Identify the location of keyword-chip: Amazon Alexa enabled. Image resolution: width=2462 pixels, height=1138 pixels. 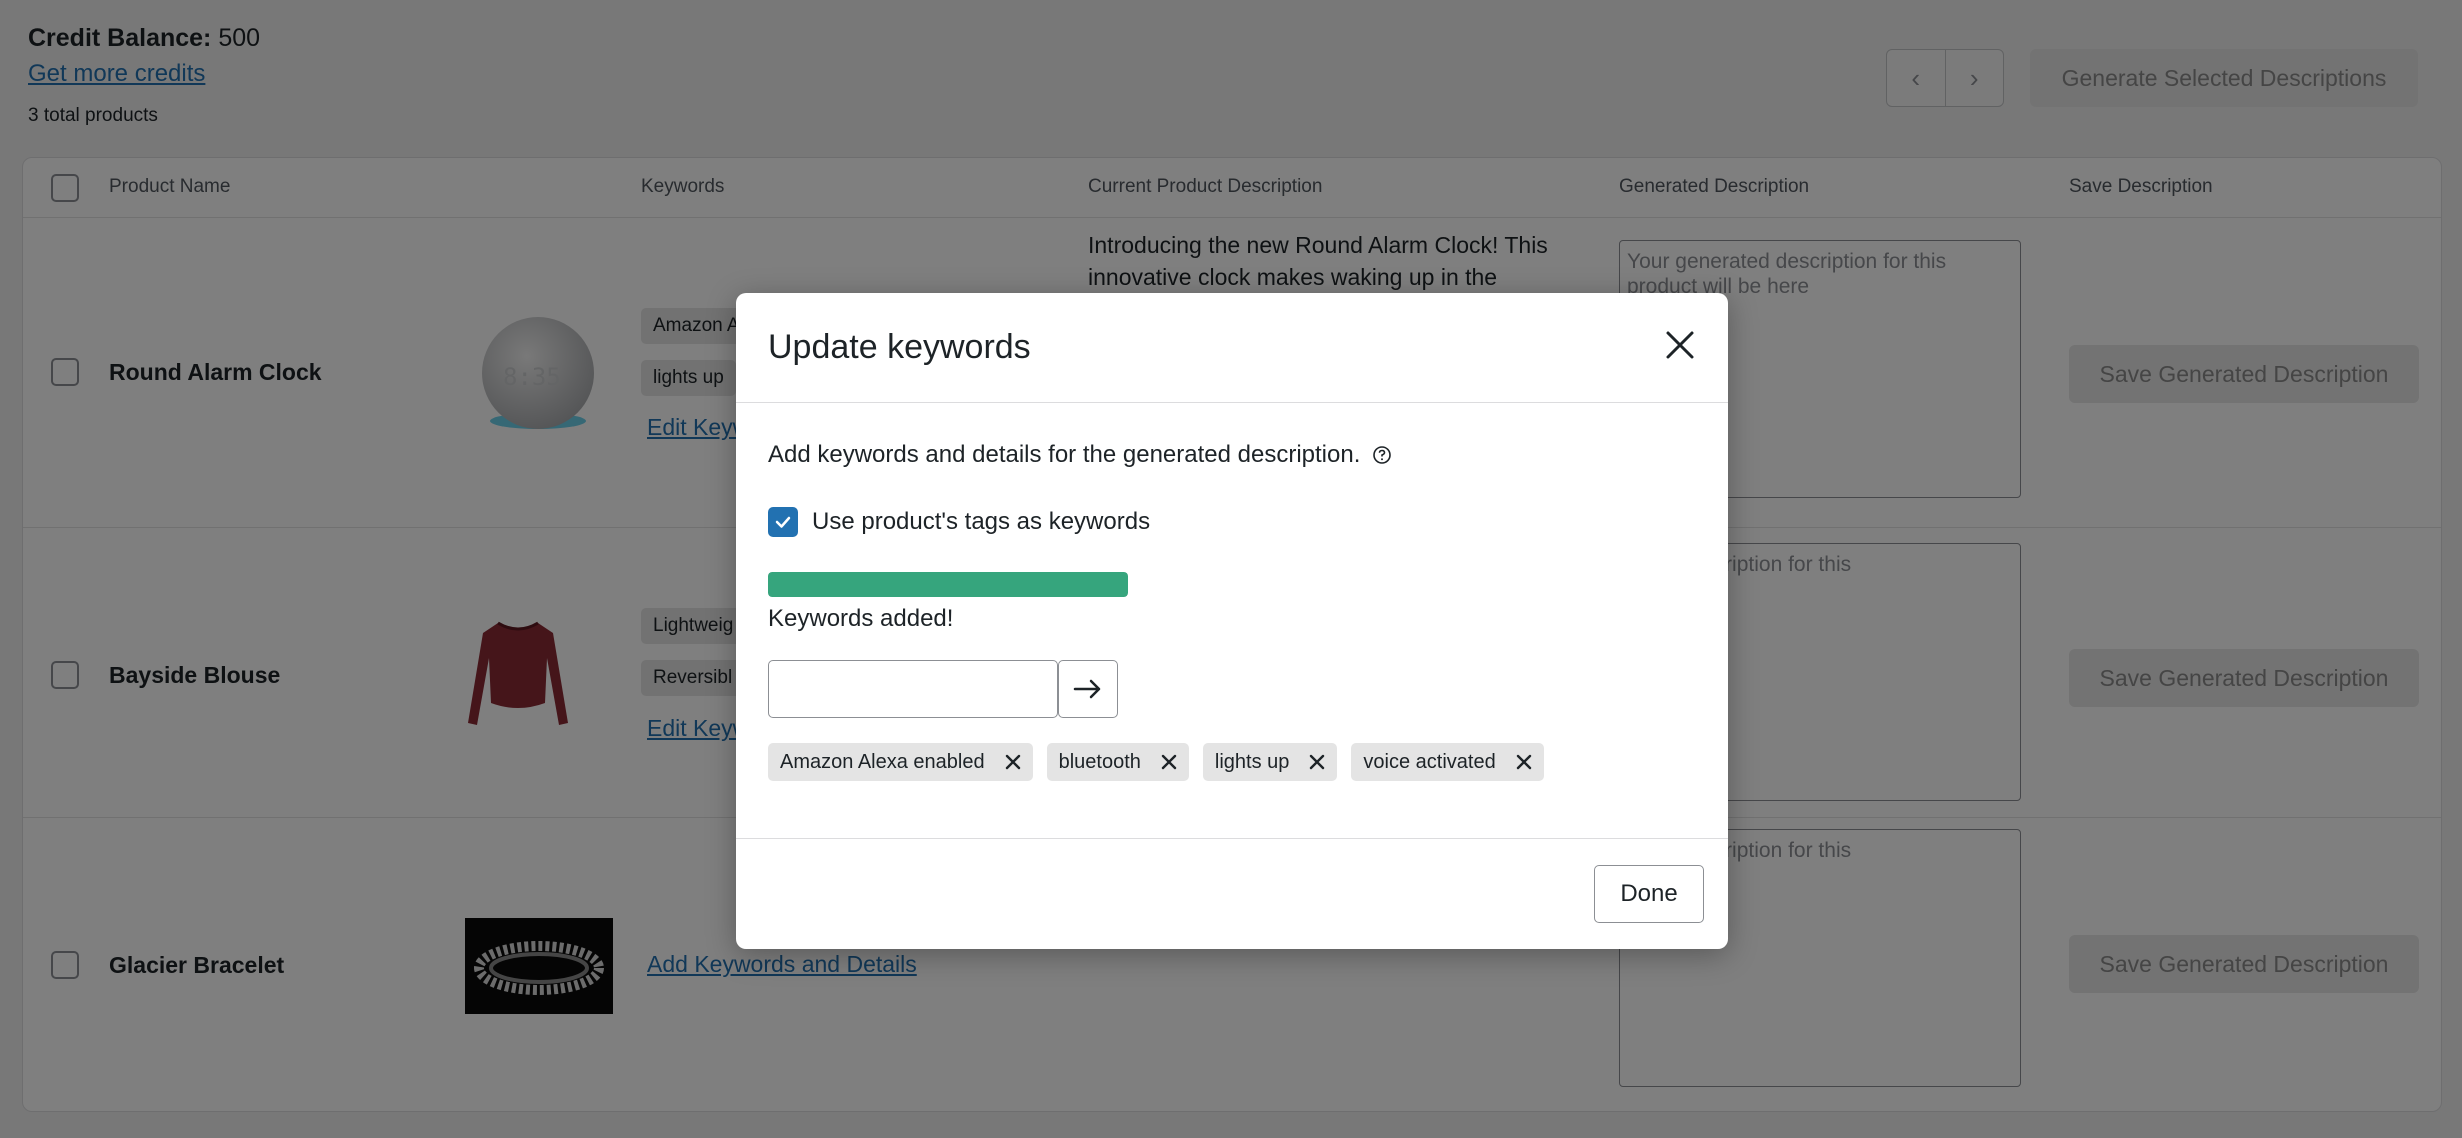
(900, 762).